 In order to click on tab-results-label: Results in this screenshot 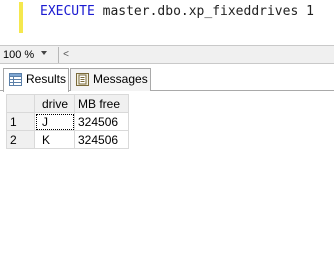, I will do `click(46, 79)`.